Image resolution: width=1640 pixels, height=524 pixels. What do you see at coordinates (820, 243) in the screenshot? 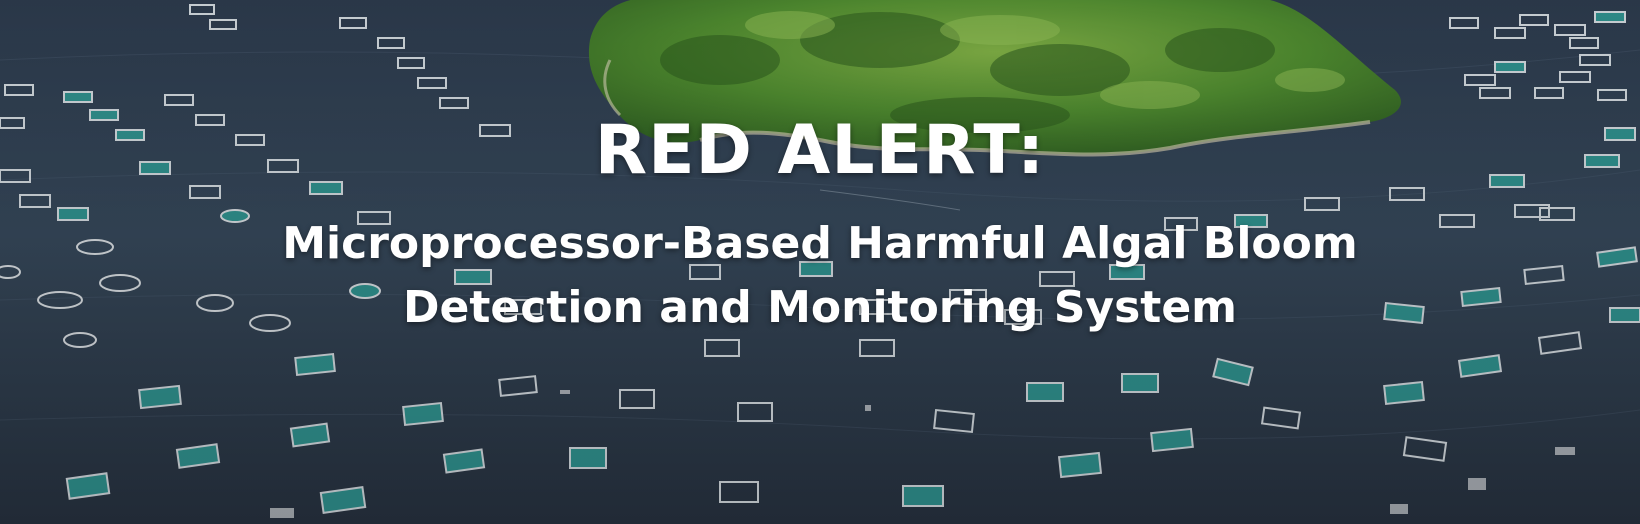
I see `subtitle-line-1: Microprocessor-Based Harmful Algal Bloom` at bounding box center [820, 243].